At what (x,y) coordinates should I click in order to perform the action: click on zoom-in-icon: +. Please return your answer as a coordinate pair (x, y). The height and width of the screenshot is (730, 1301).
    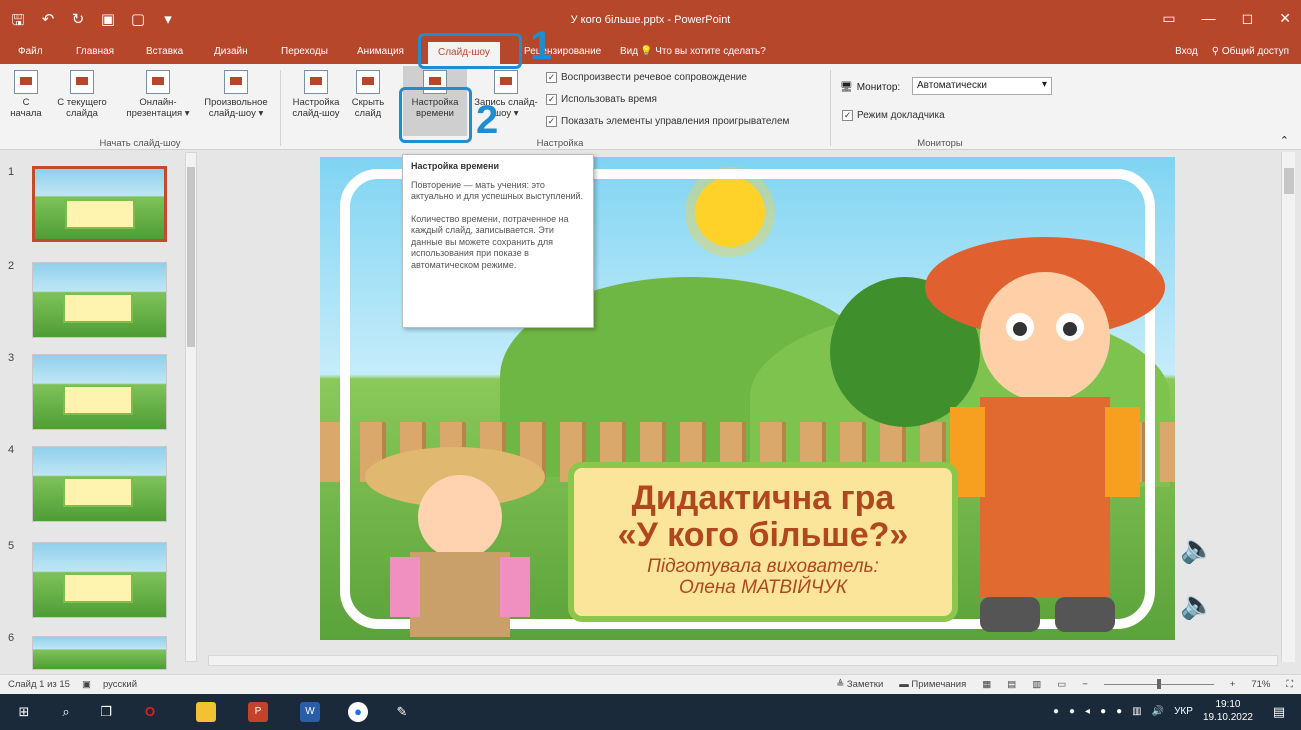
    Looking at the image, I should click on (1233, 684).